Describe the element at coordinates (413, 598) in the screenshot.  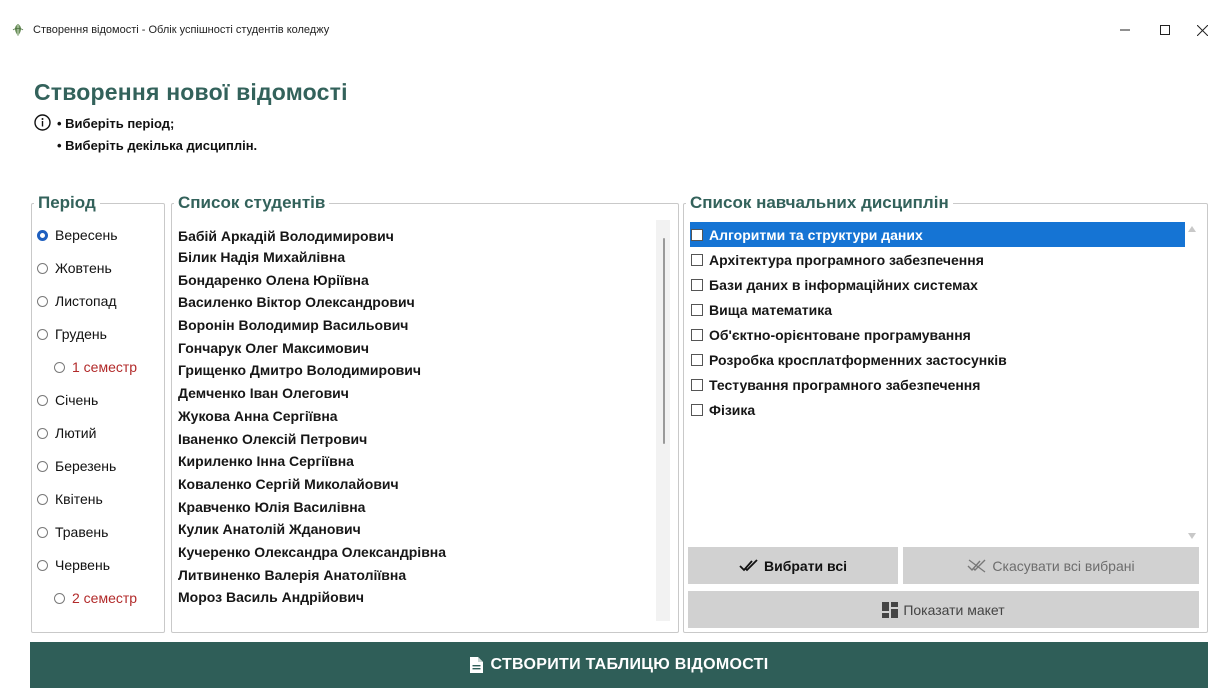
I see `student-list-item: Мороз Василь Андрійович` at that location.